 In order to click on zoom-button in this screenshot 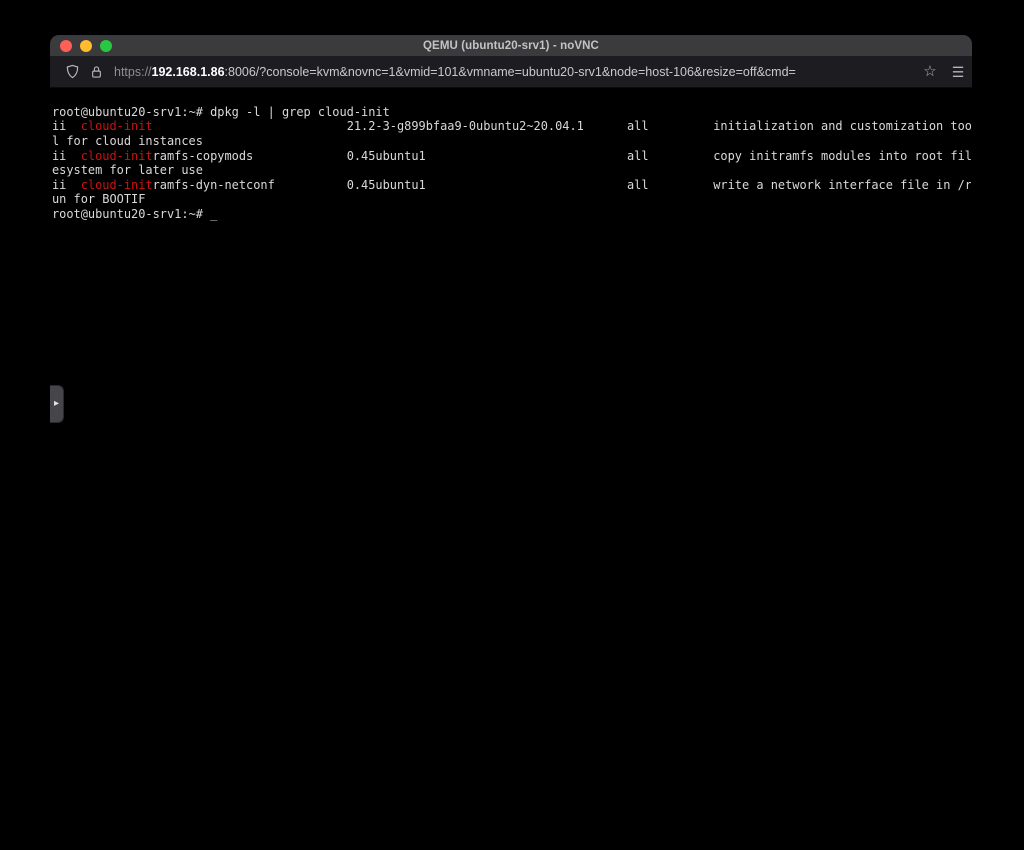, I will do `click(106, 45)`.